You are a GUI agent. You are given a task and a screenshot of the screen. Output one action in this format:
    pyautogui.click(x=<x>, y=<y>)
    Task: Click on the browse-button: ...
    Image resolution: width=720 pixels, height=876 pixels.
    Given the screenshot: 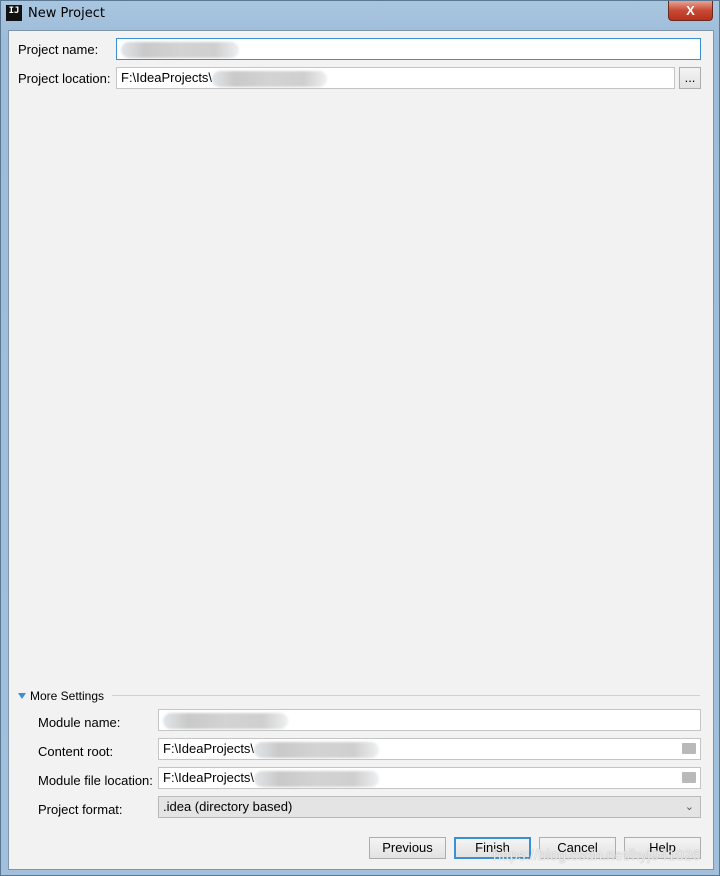 What is the action you would take?
    pyautogui.click(x=690, y=78)
    